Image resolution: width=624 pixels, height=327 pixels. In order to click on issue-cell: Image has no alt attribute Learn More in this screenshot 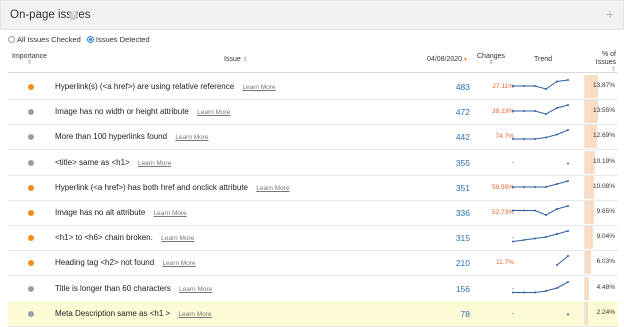, I will do `click(121, 212)`.